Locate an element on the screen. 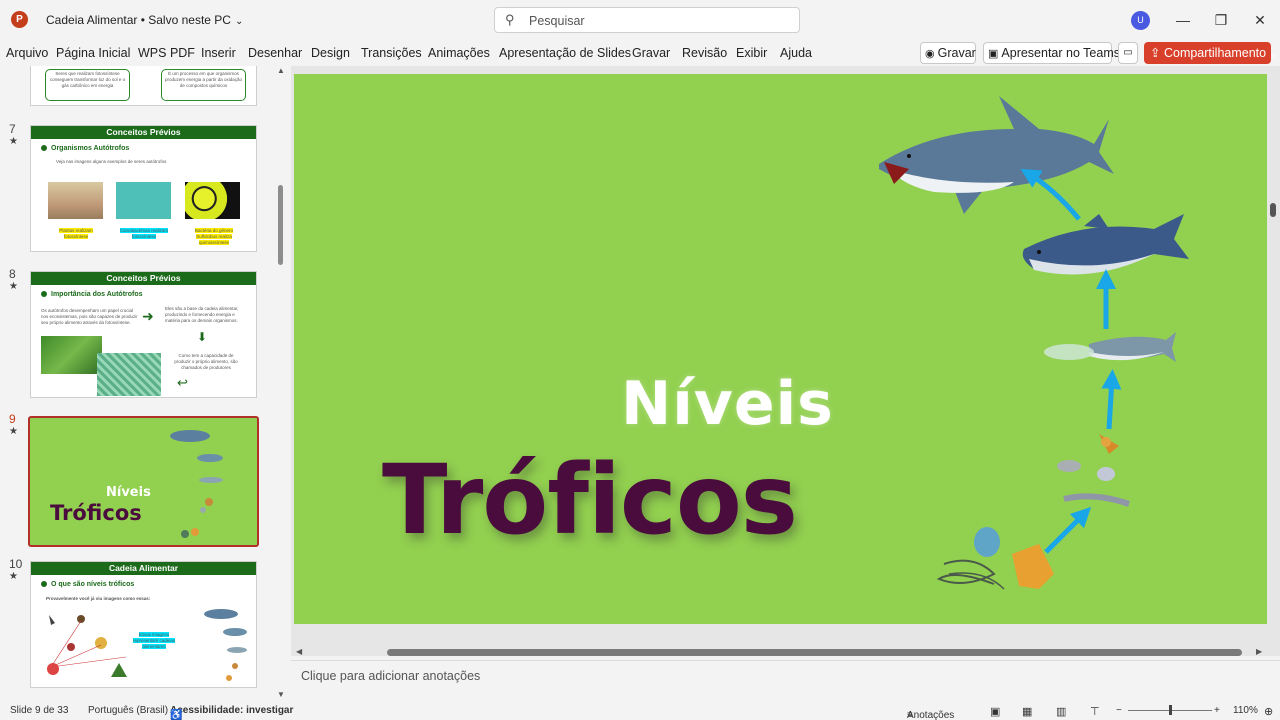 The width and height of the screenshot is (1280, 720). tab-inserir: Inserir is located at coordinates (218, 53).